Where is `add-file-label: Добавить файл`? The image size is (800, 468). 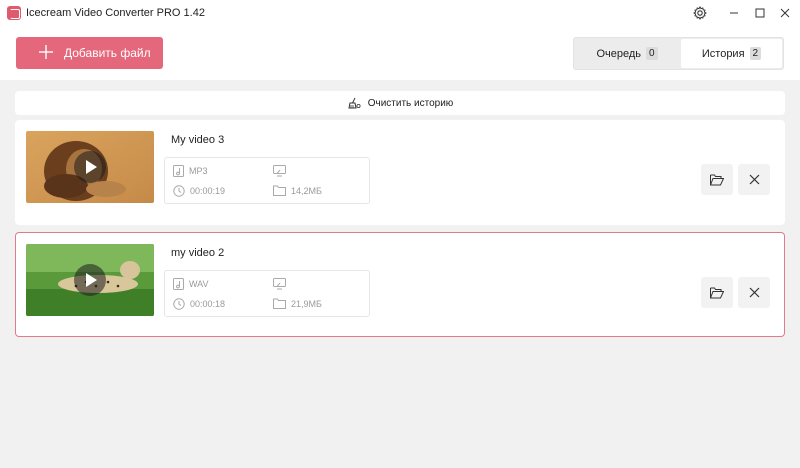 add-file-label: Добавить файл is located at coordinates (107, 53).